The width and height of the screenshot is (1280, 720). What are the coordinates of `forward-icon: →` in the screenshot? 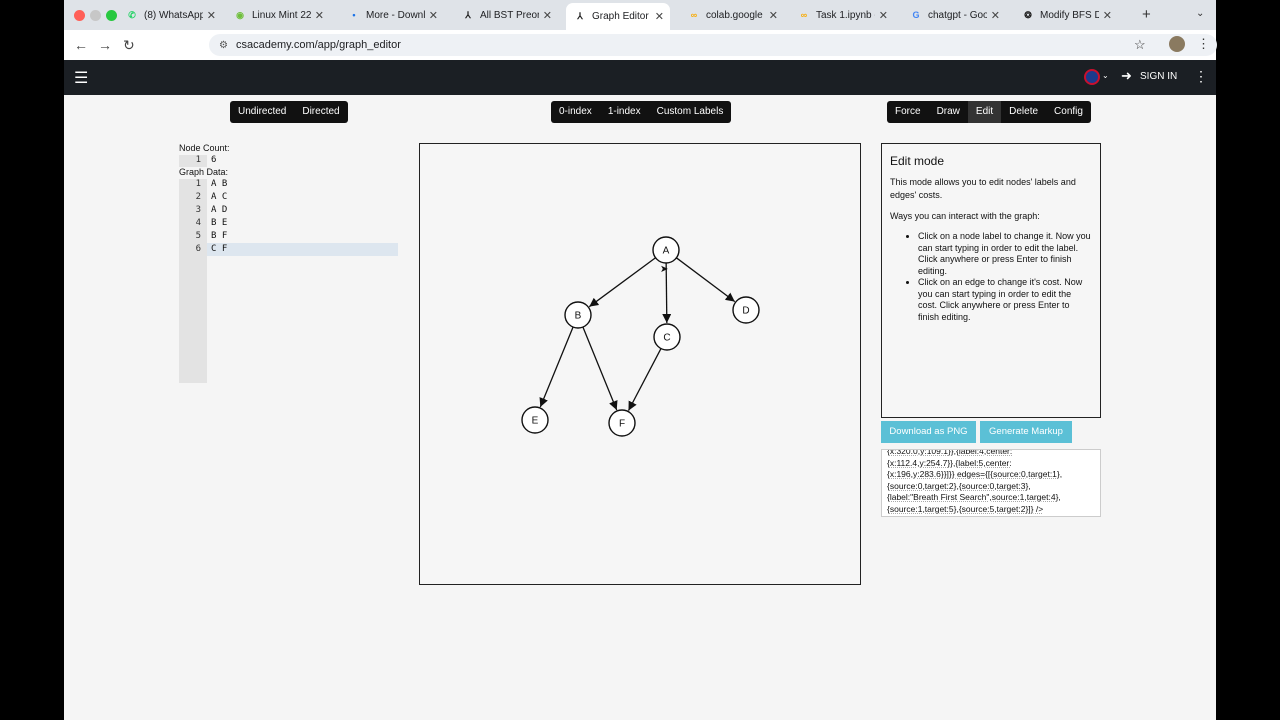 It's located at (105, 45).